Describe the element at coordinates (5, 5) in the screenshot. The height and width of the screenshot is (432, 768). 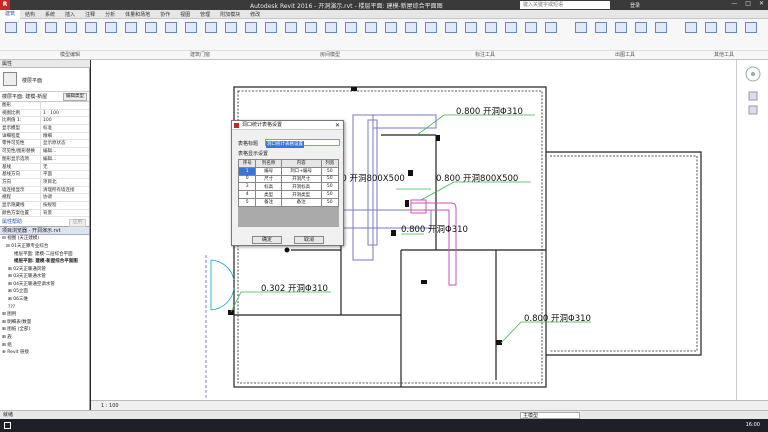
I see `revit-logo-icon: R` at that location.